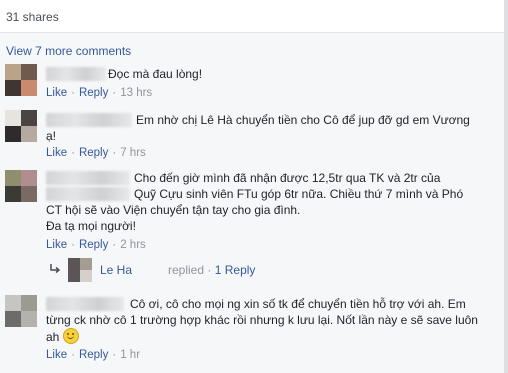  Describe the element at coordinates (32, 17) in the screenshot. I see `shares-count: 31 shares` at that location.